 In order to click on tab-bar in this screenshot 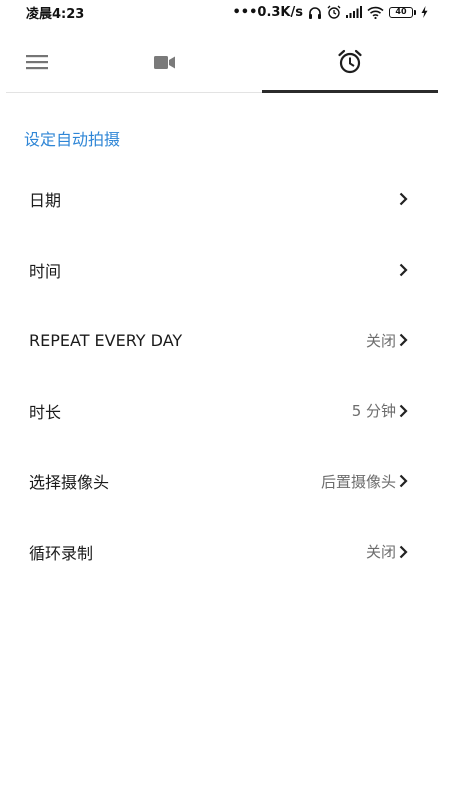, I will do `click(222, 62)`.